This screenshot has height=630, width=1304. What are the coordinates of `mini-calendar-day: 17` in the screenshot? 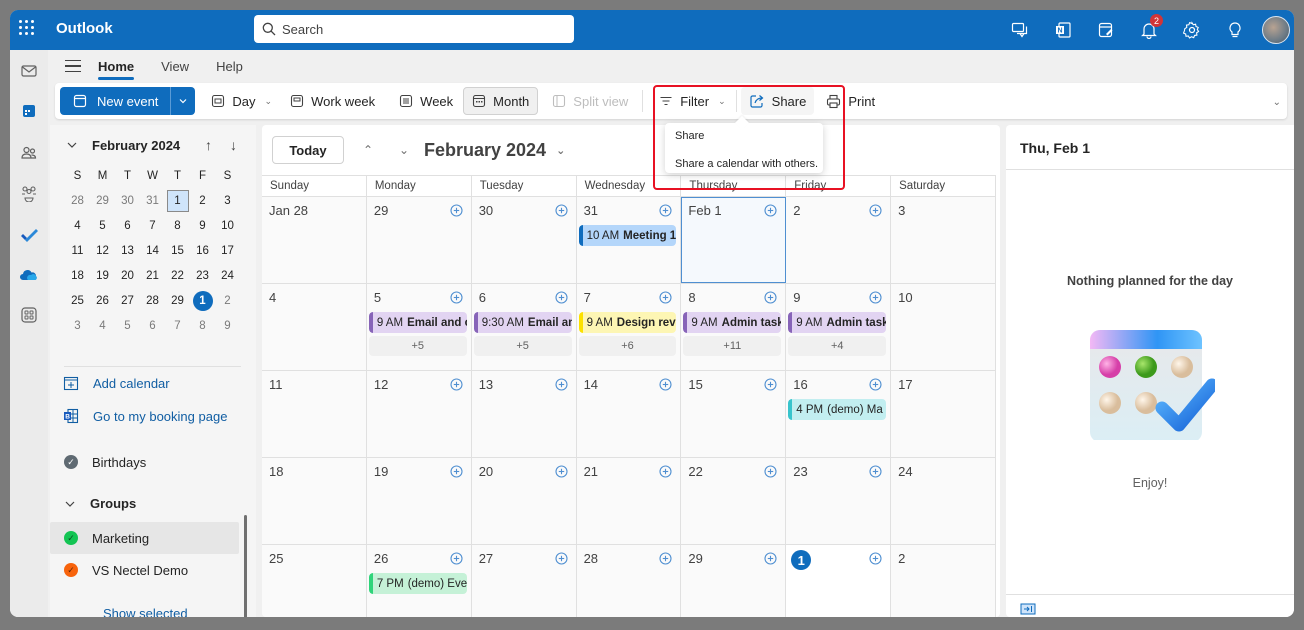 It's located at (227, 250).